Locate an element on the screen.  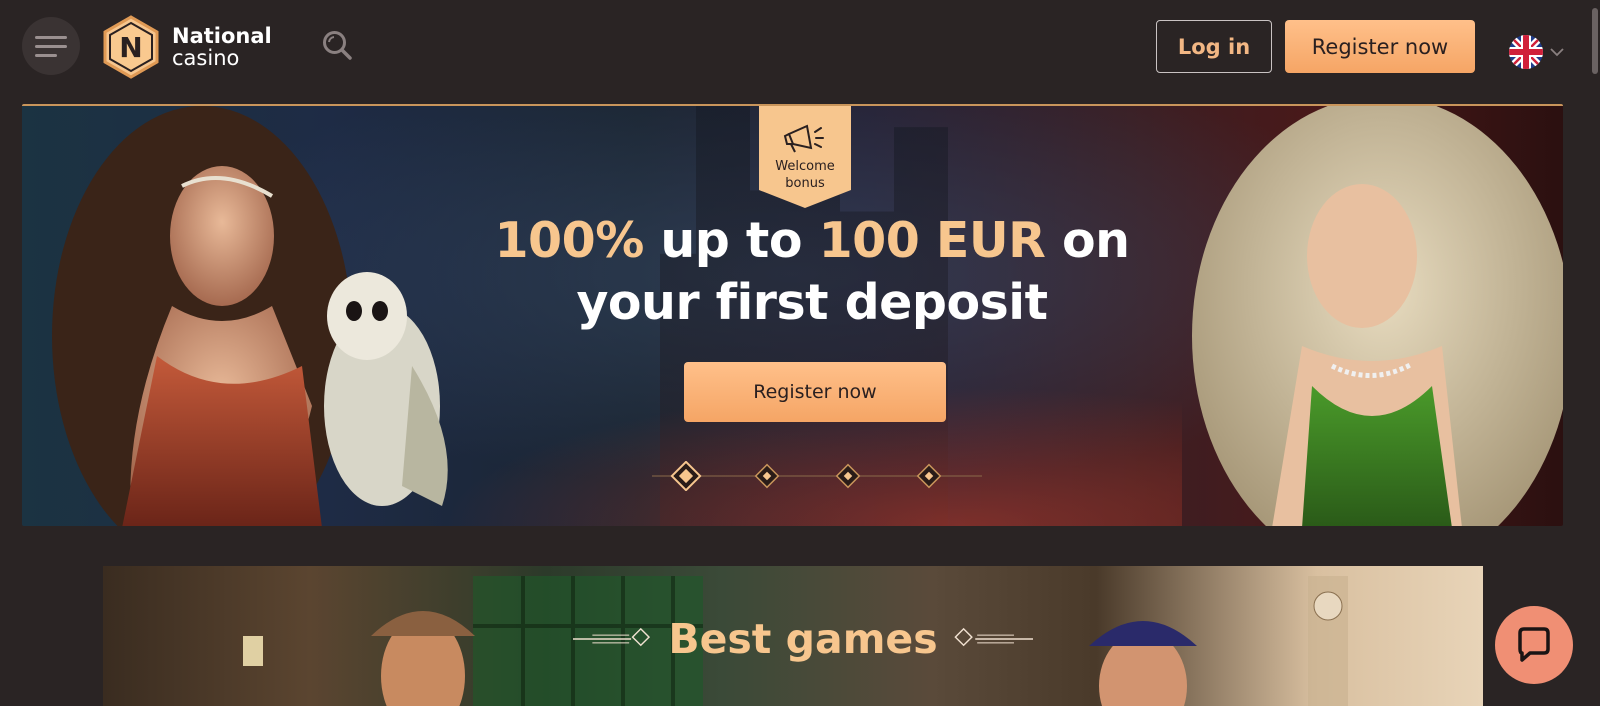
badge-line-2: bonus is located at coordinates (805, 183).